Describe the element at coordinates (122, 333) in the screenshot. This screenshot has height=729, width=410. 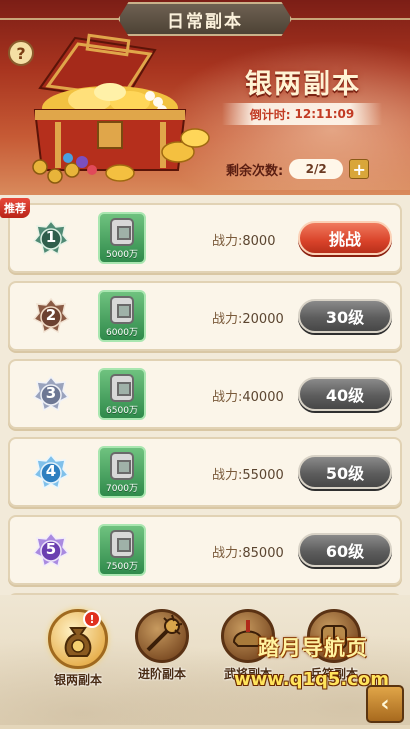
I see `reward-amount: 6000万` at that location.